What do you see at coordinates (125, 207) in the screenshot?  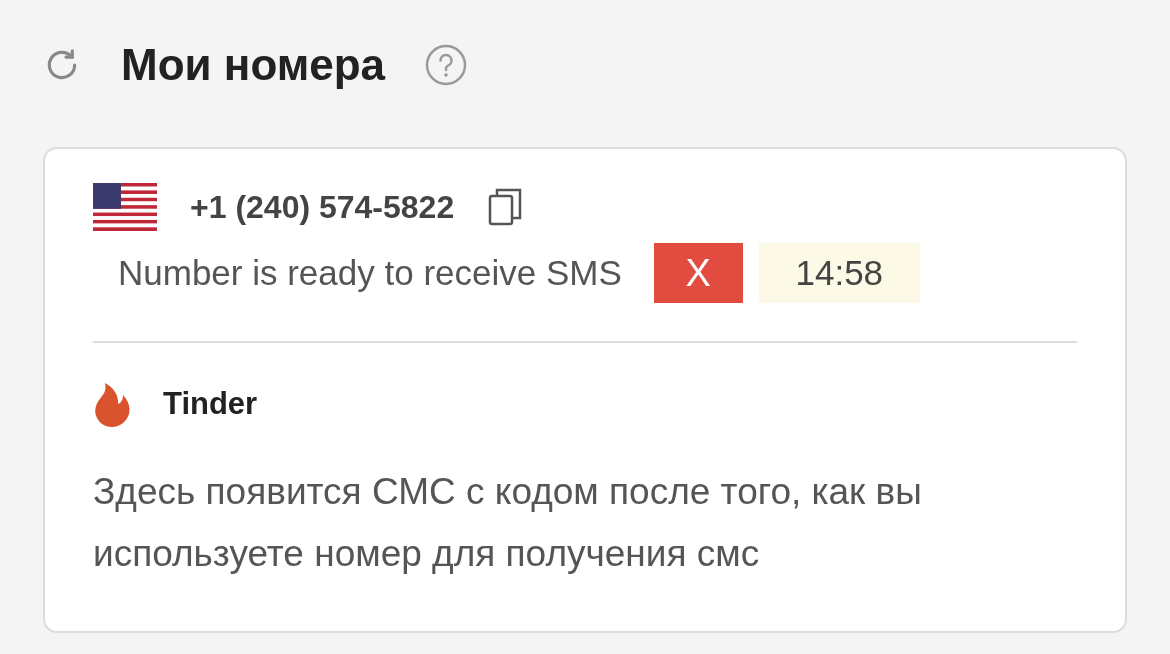 I see `flag-icon` at bounding box center [125, 207].